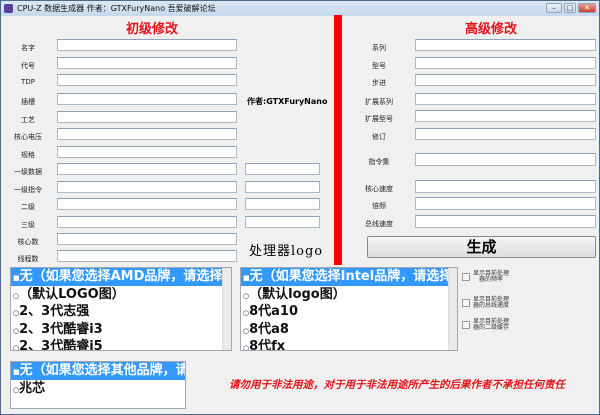 The height and width of the screenshot is (415, 600). I want to click on advanced-label: 扩展型号, so click(379, 119).